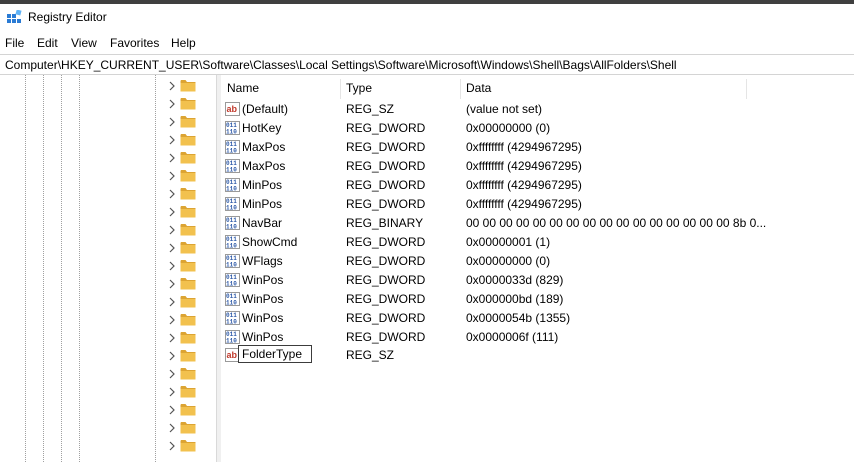  I want to click on menu-view: View, so click(84, 43).